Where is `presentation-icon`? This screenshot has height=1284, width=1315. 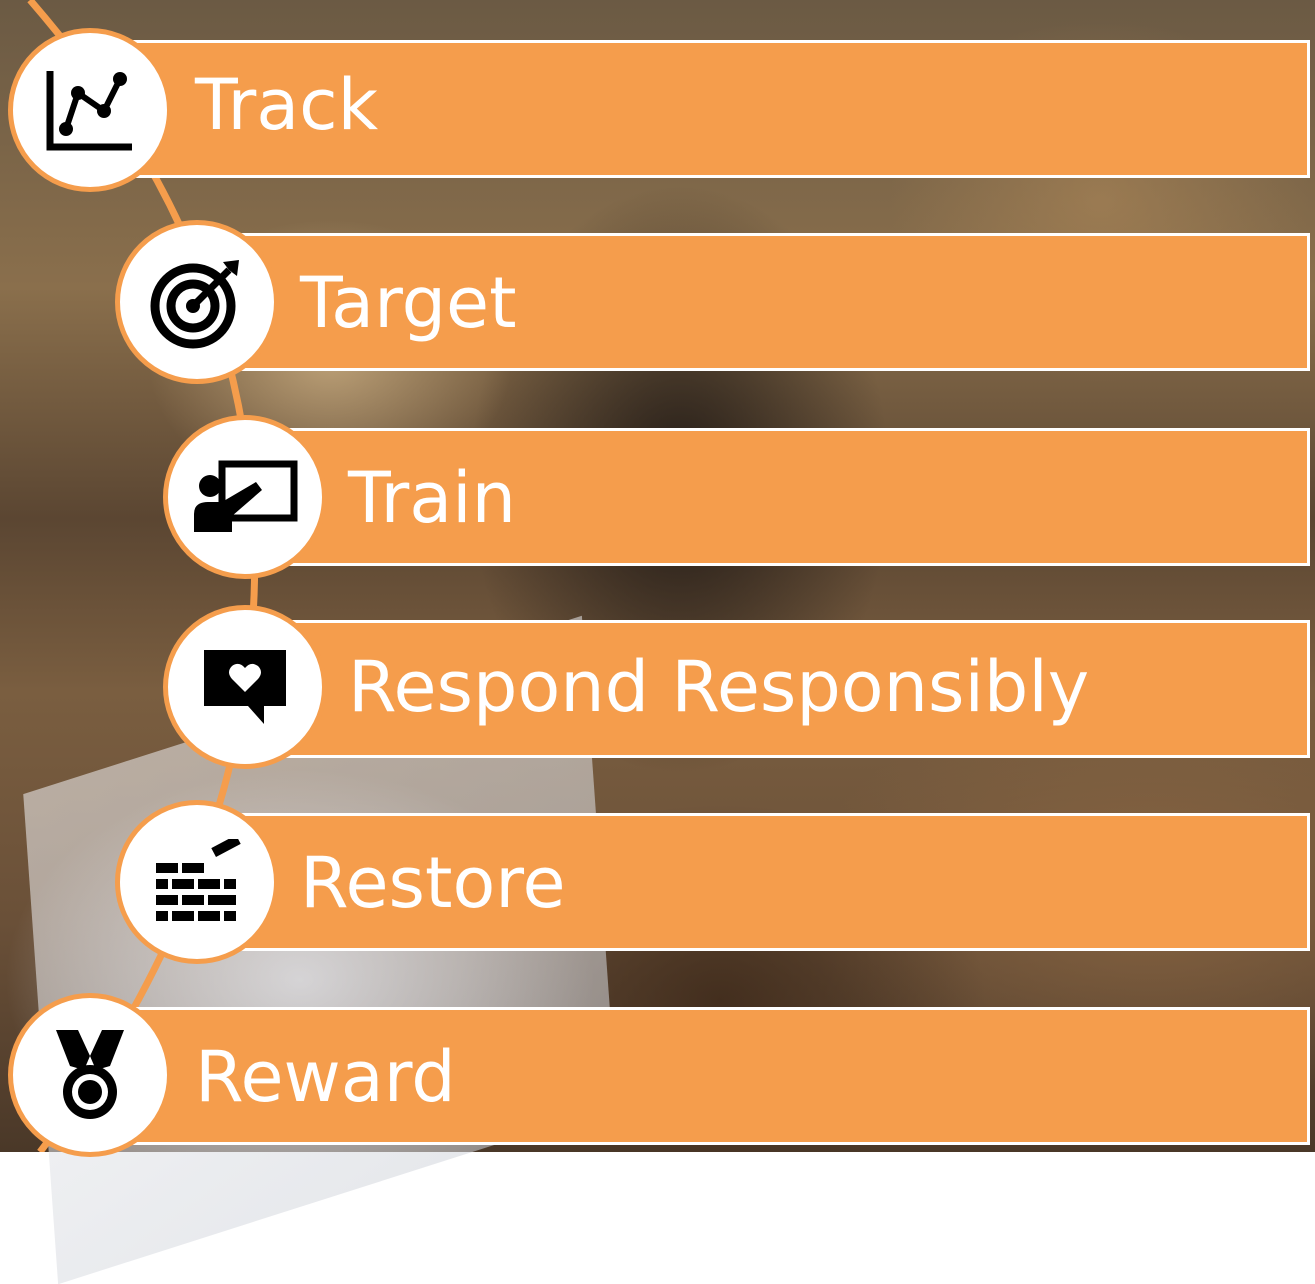 presentation-icon is located at coordinates (246, 496).